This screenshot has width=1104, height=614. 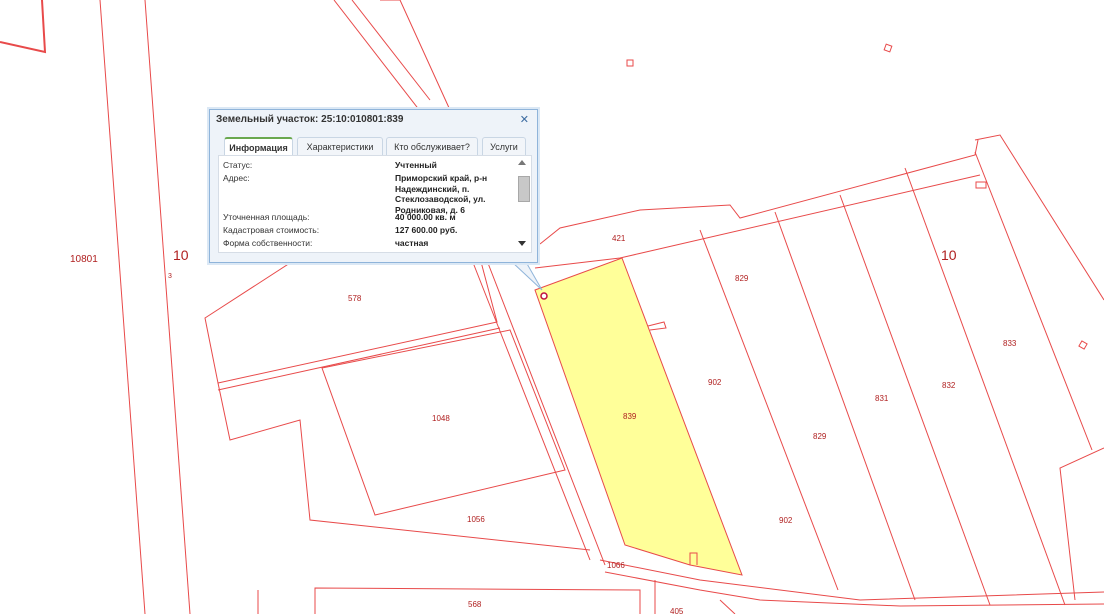 I want to click on scroll-up-icon, so click(x=522, y=162).